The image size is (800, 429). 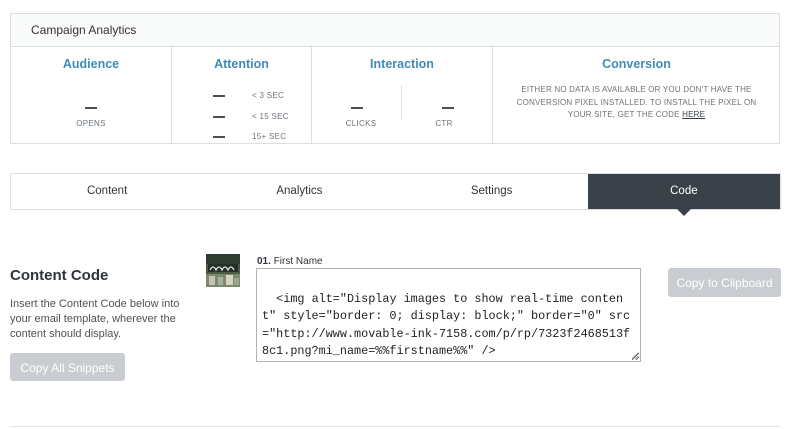 What do you see at coordinates (492, 191) in the screenshot?
I see `tab-settings: Settings` at bounding box center [492, 191].